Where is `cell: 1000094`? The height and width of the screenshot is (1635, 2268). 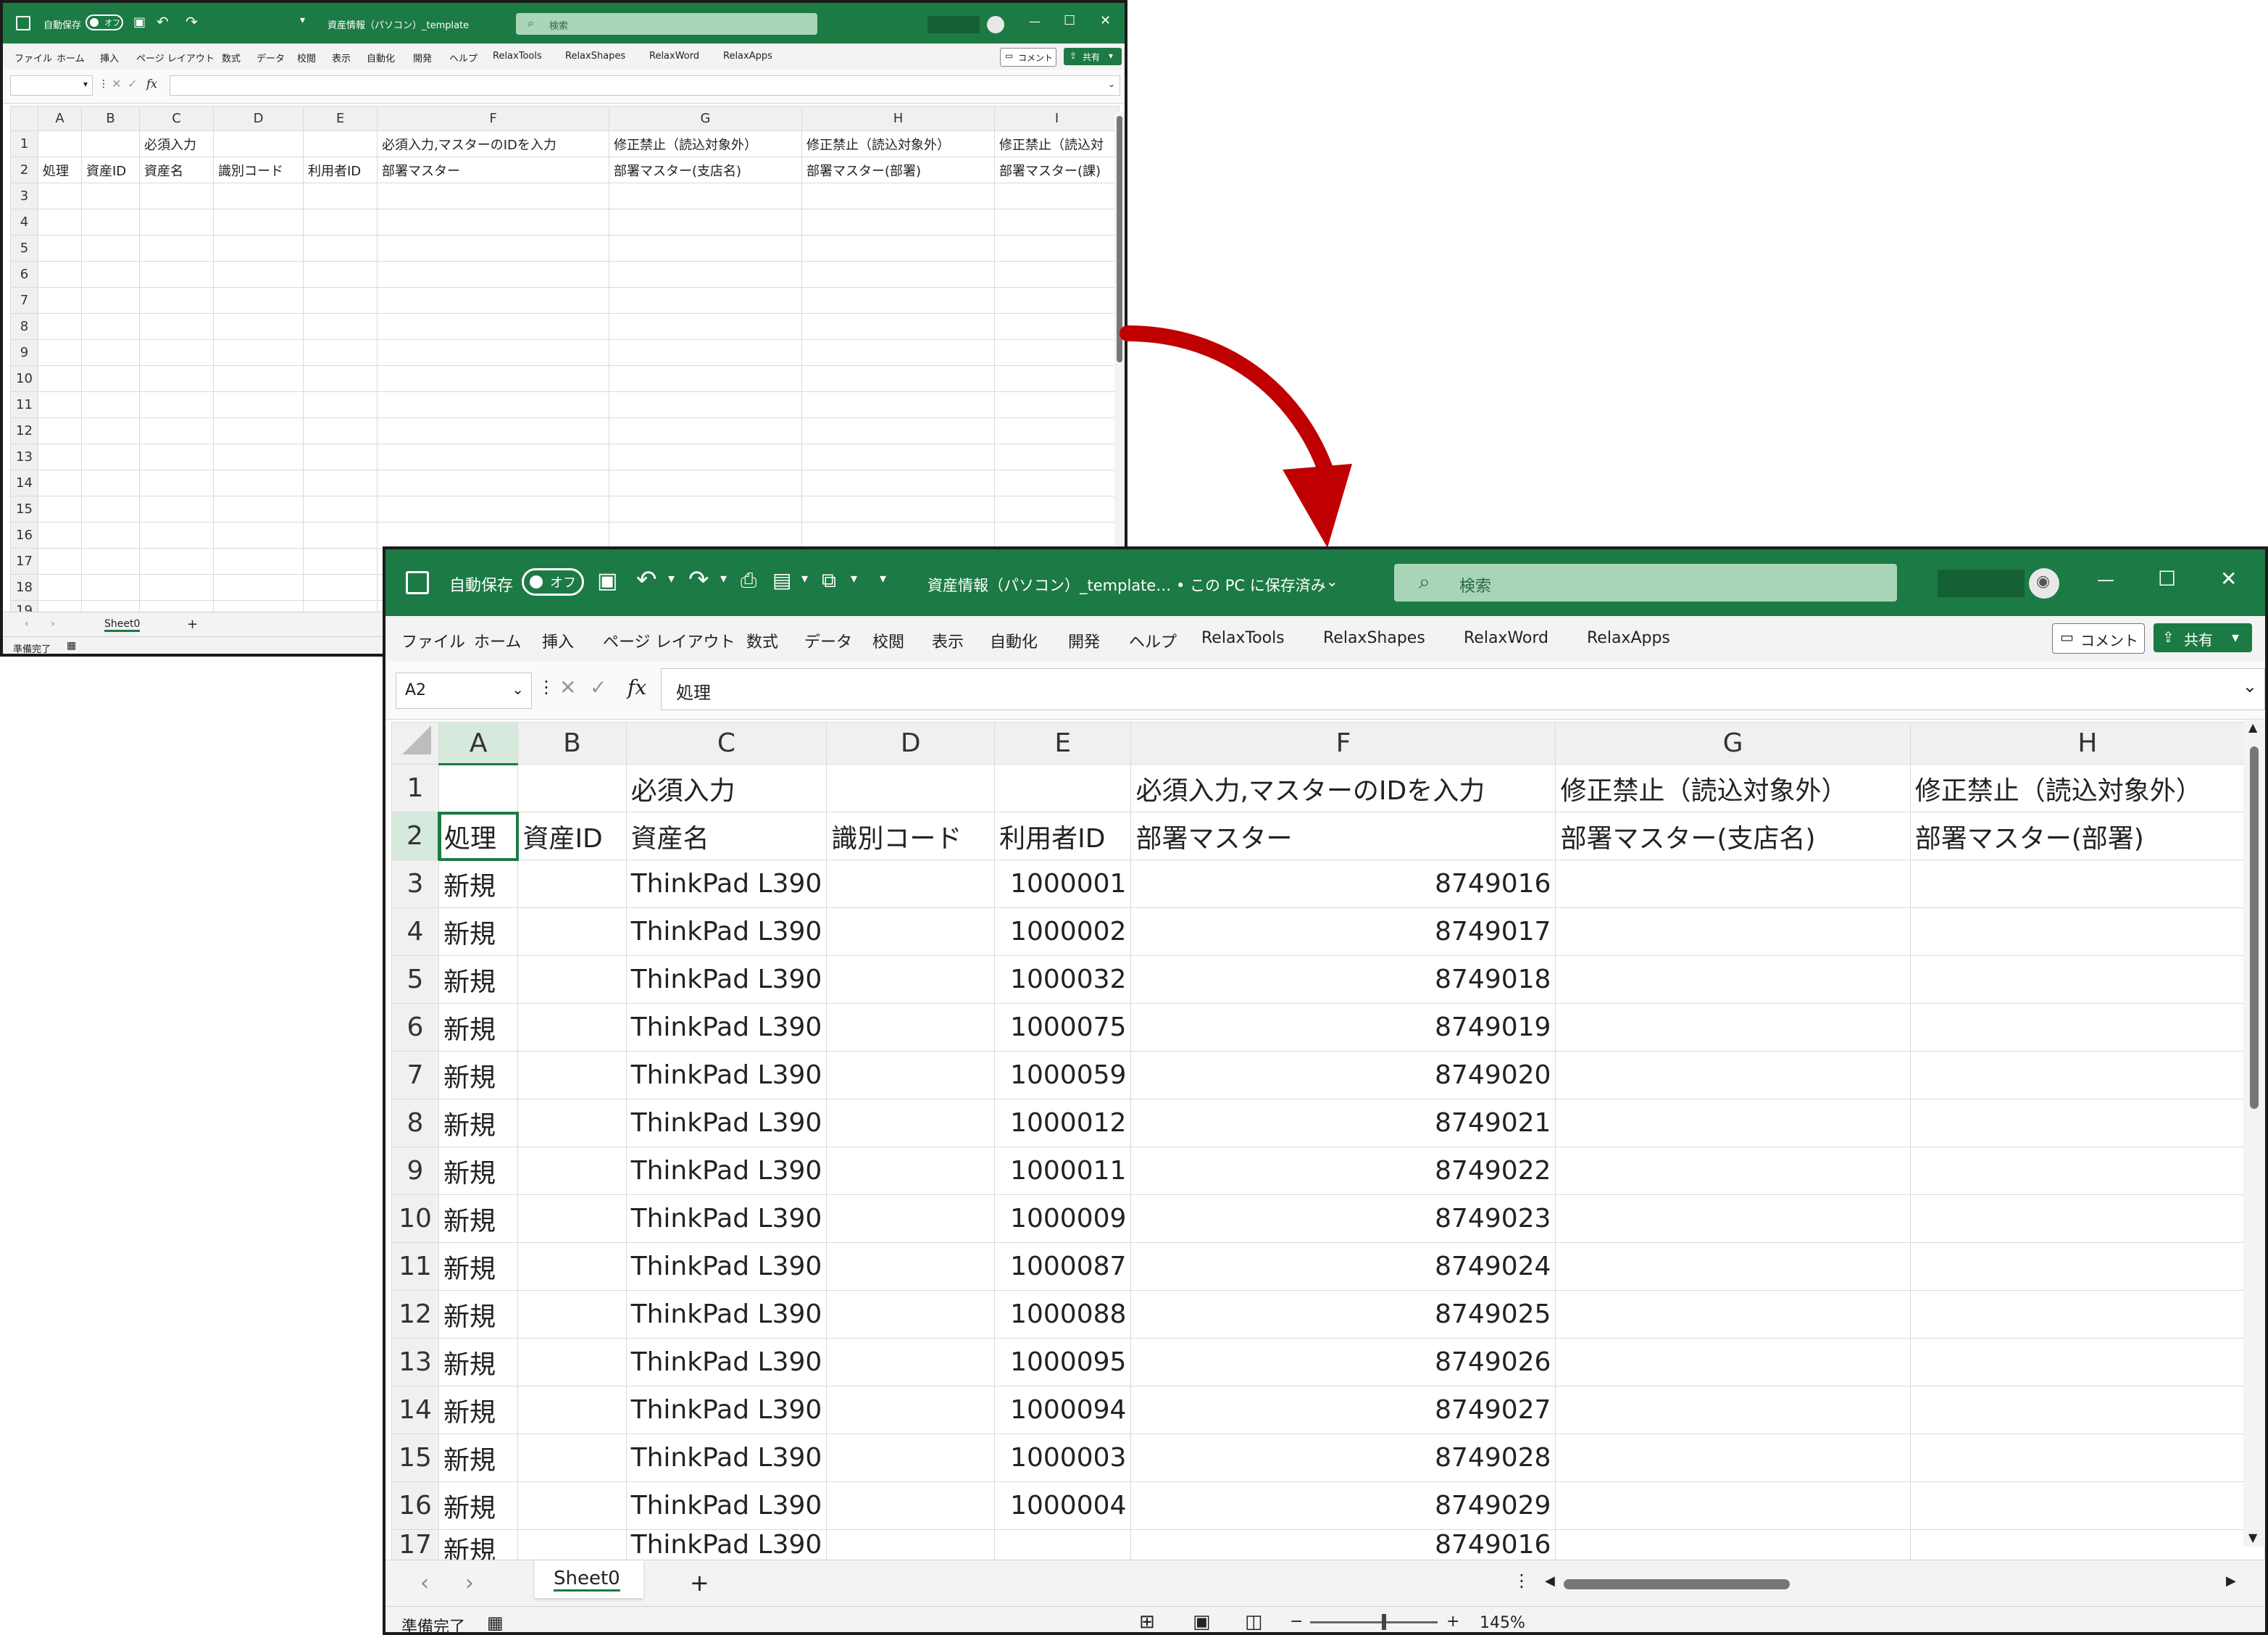 cell: 1000094 is located at coordinates (1063, 1410).